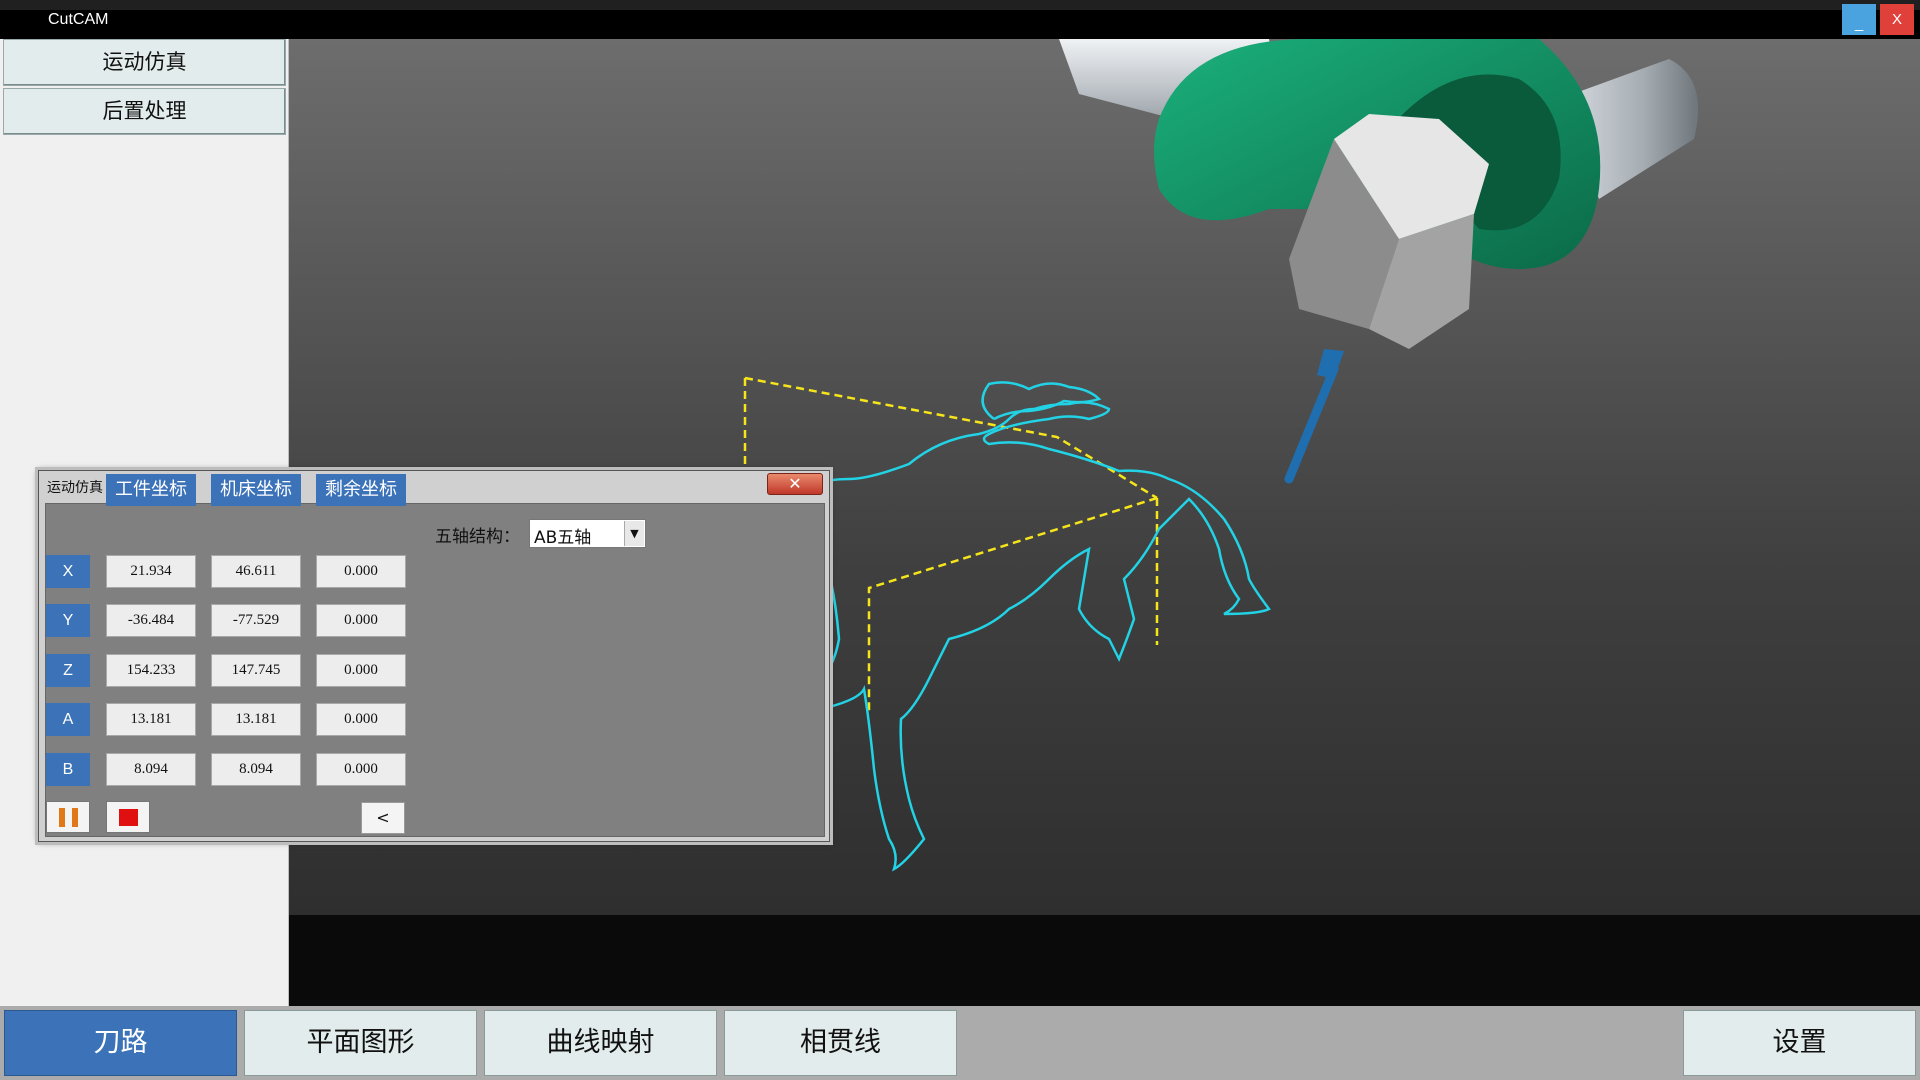  What do you see at coordinates (151, 571) in the screenshot?
I see `coord-cell: 21.934` at bounding box center [151, 571].